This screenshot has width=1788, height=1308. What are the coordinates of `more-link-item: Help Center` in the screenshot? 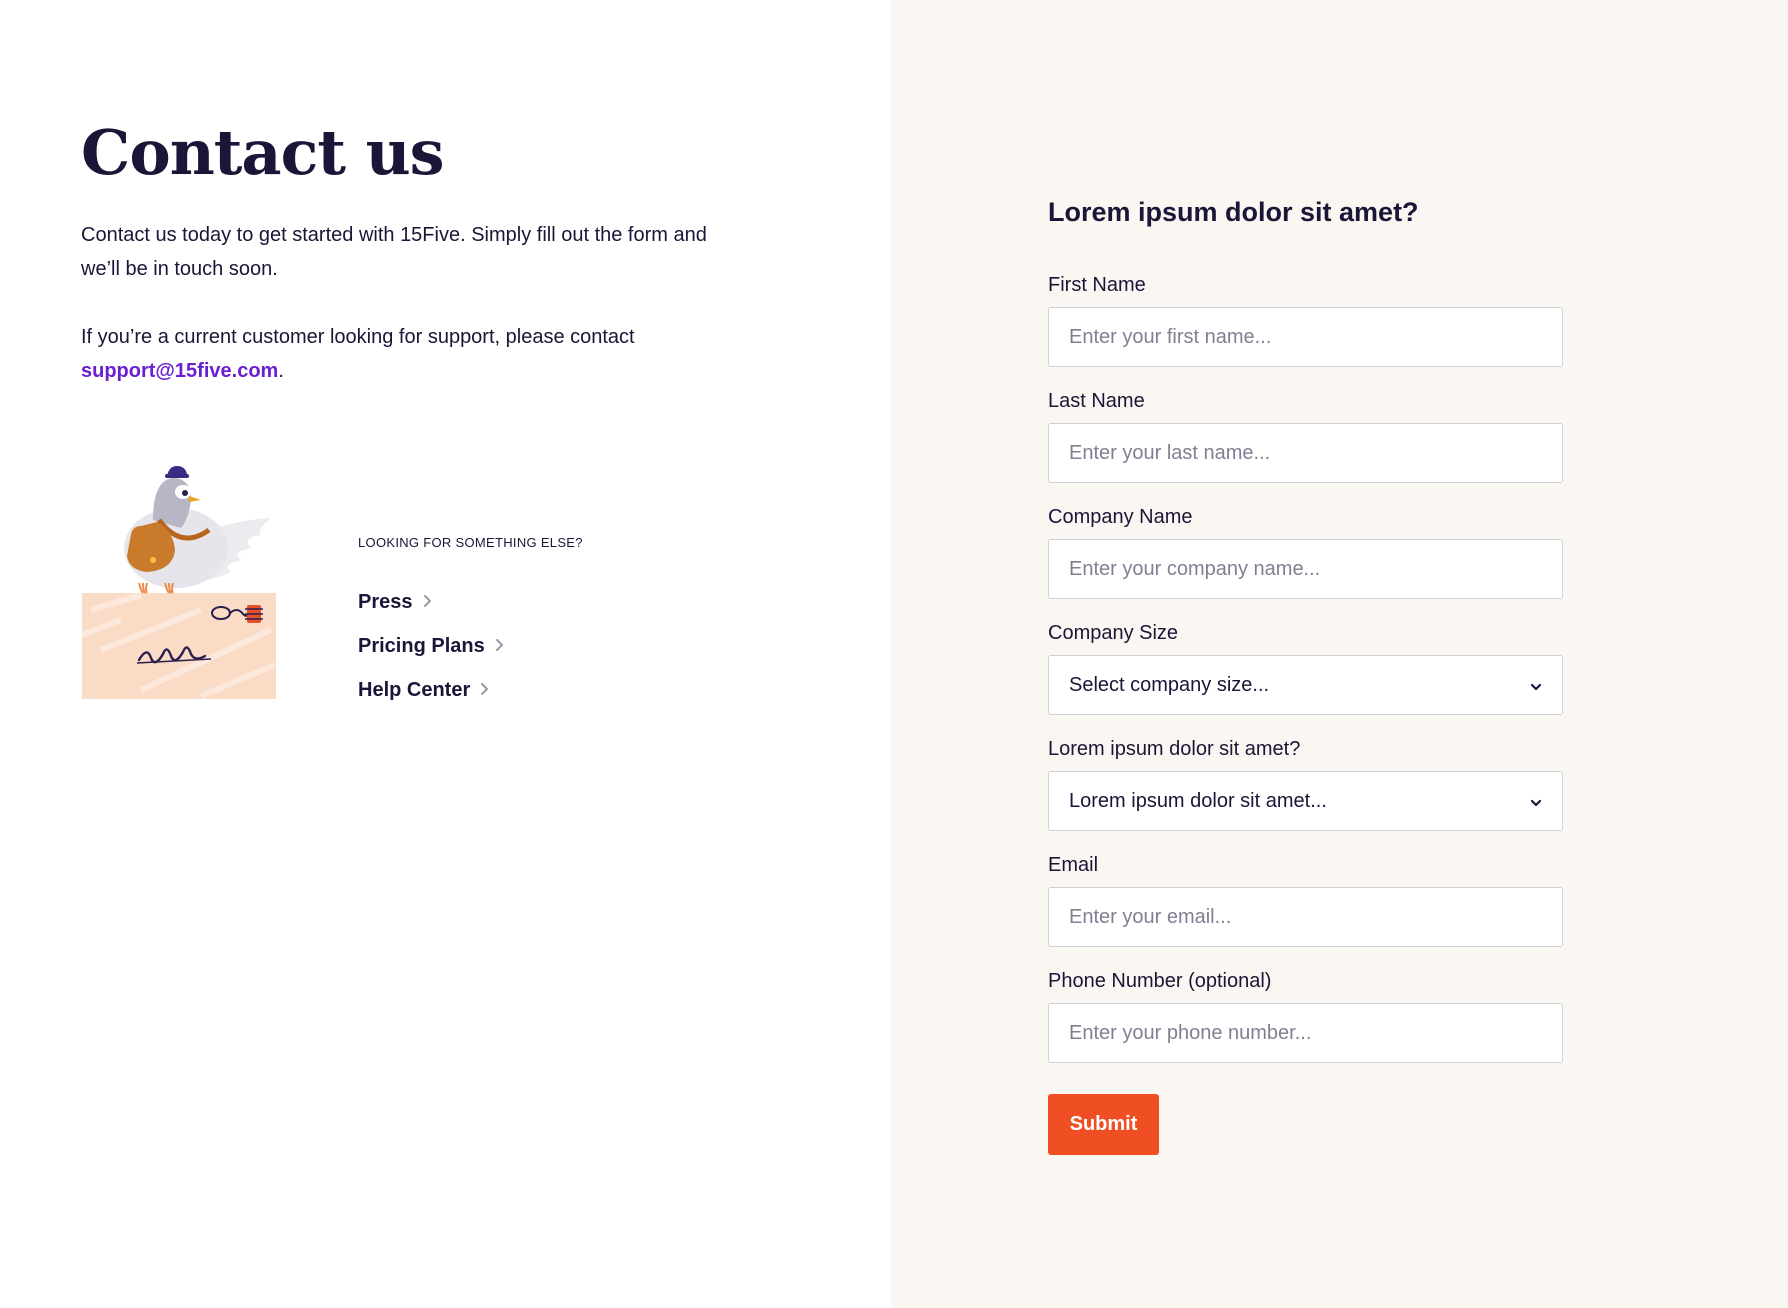 It's located at (431, 690).